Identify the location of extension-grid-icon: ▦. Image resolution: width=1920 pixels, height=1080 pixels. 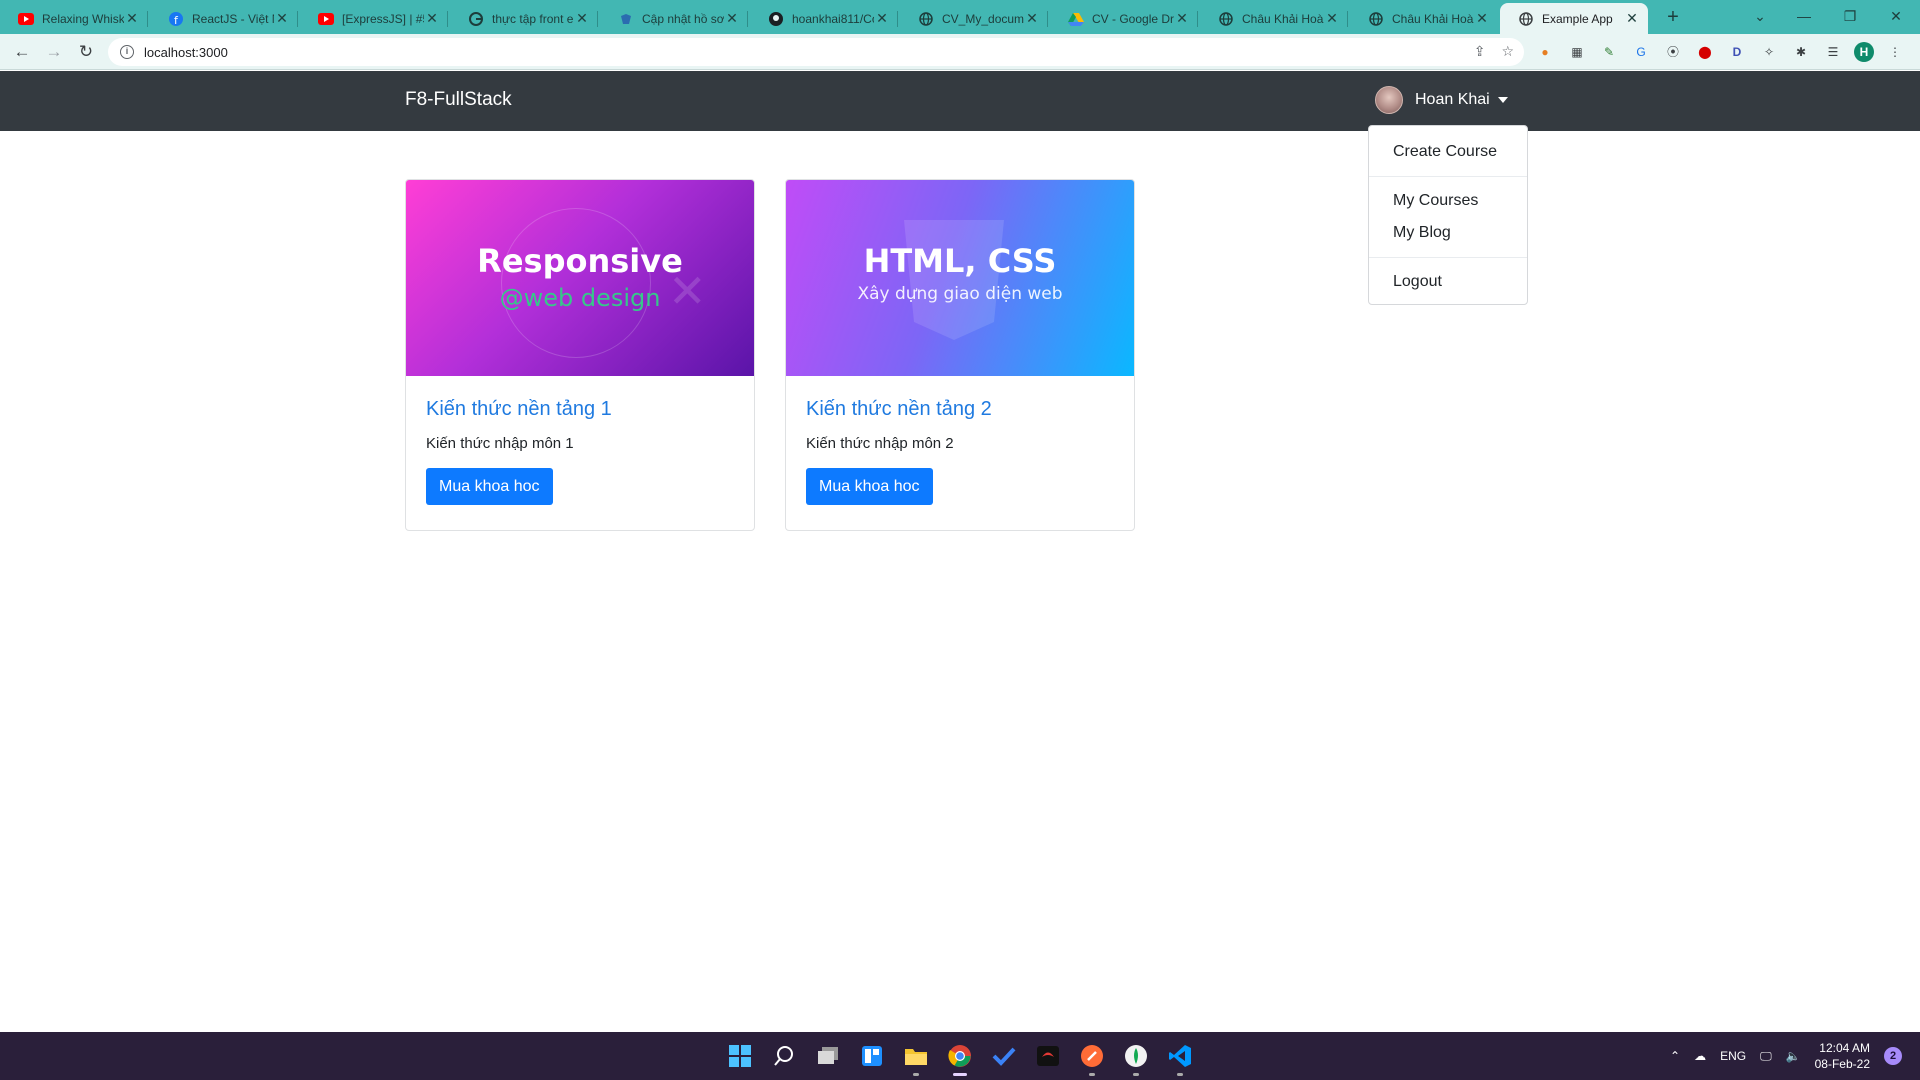
(1577, 52).